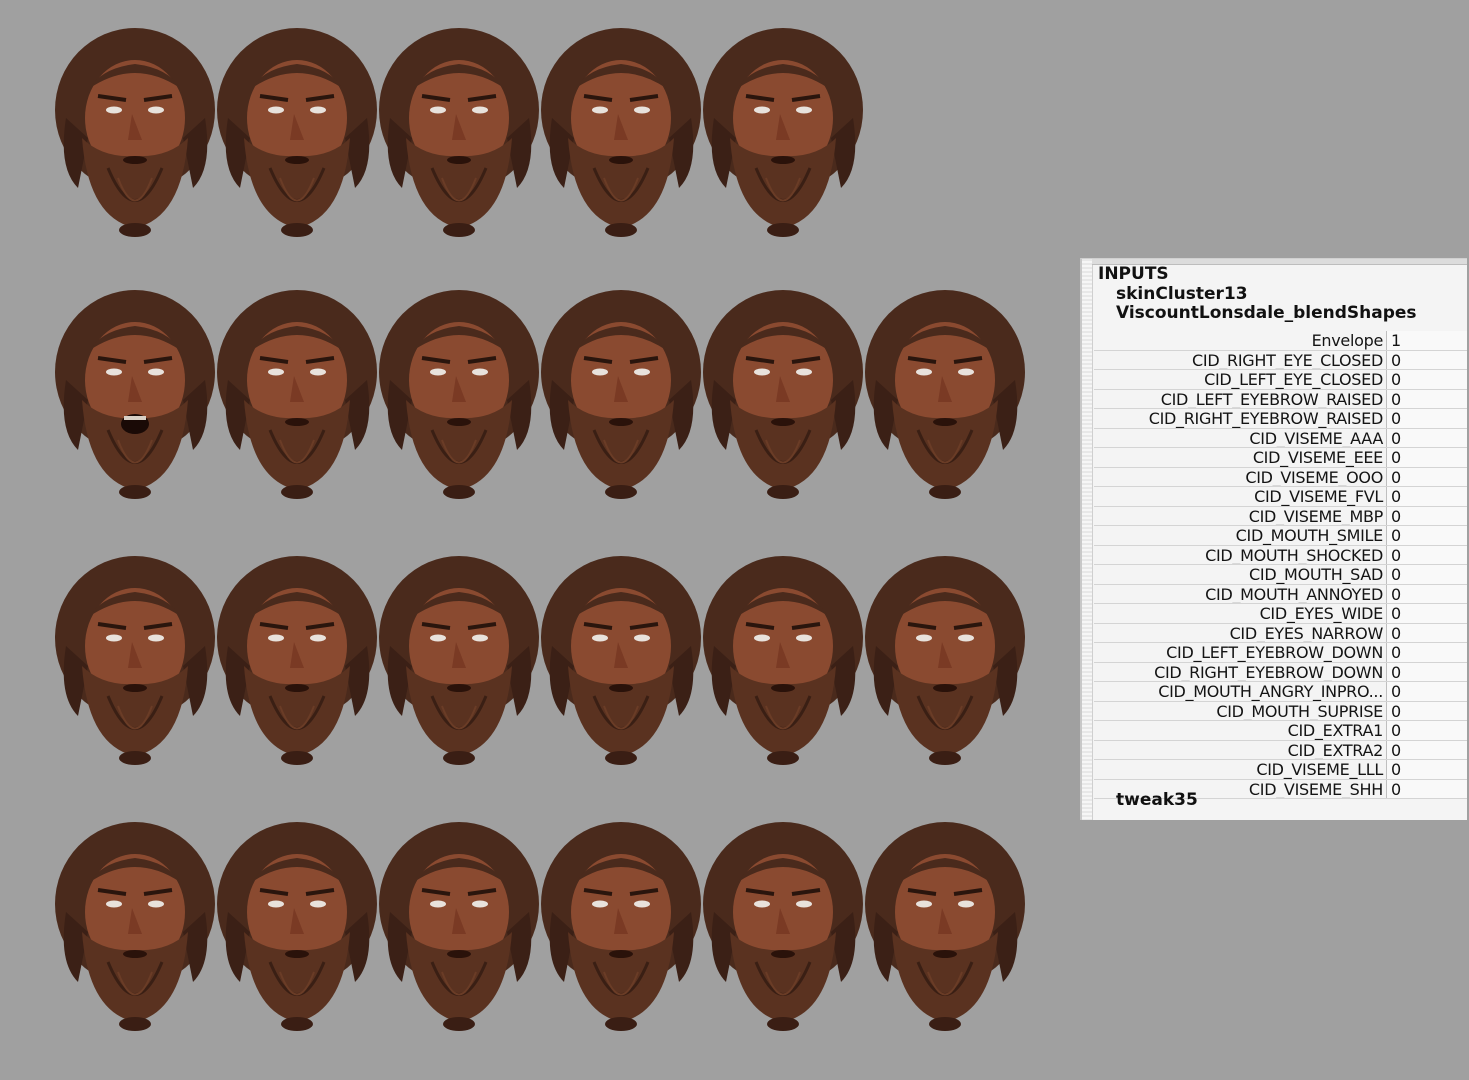 This screenshot has width=1469, height=1080. I want to click on attribute-row: CID_VISEME_EEE 0, so click(1280, 458).